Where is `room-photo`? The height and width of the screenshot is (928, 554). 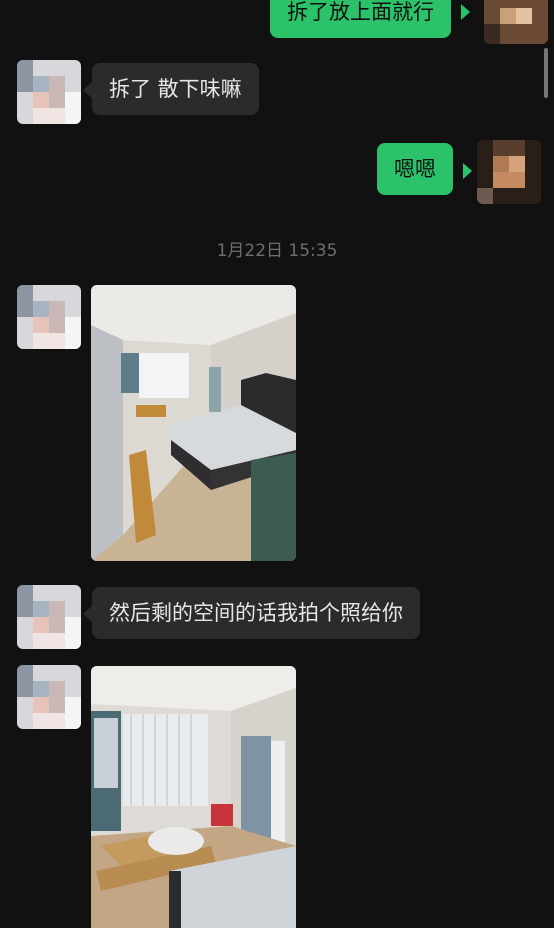
room-photo is located at coordinates (193, 797).